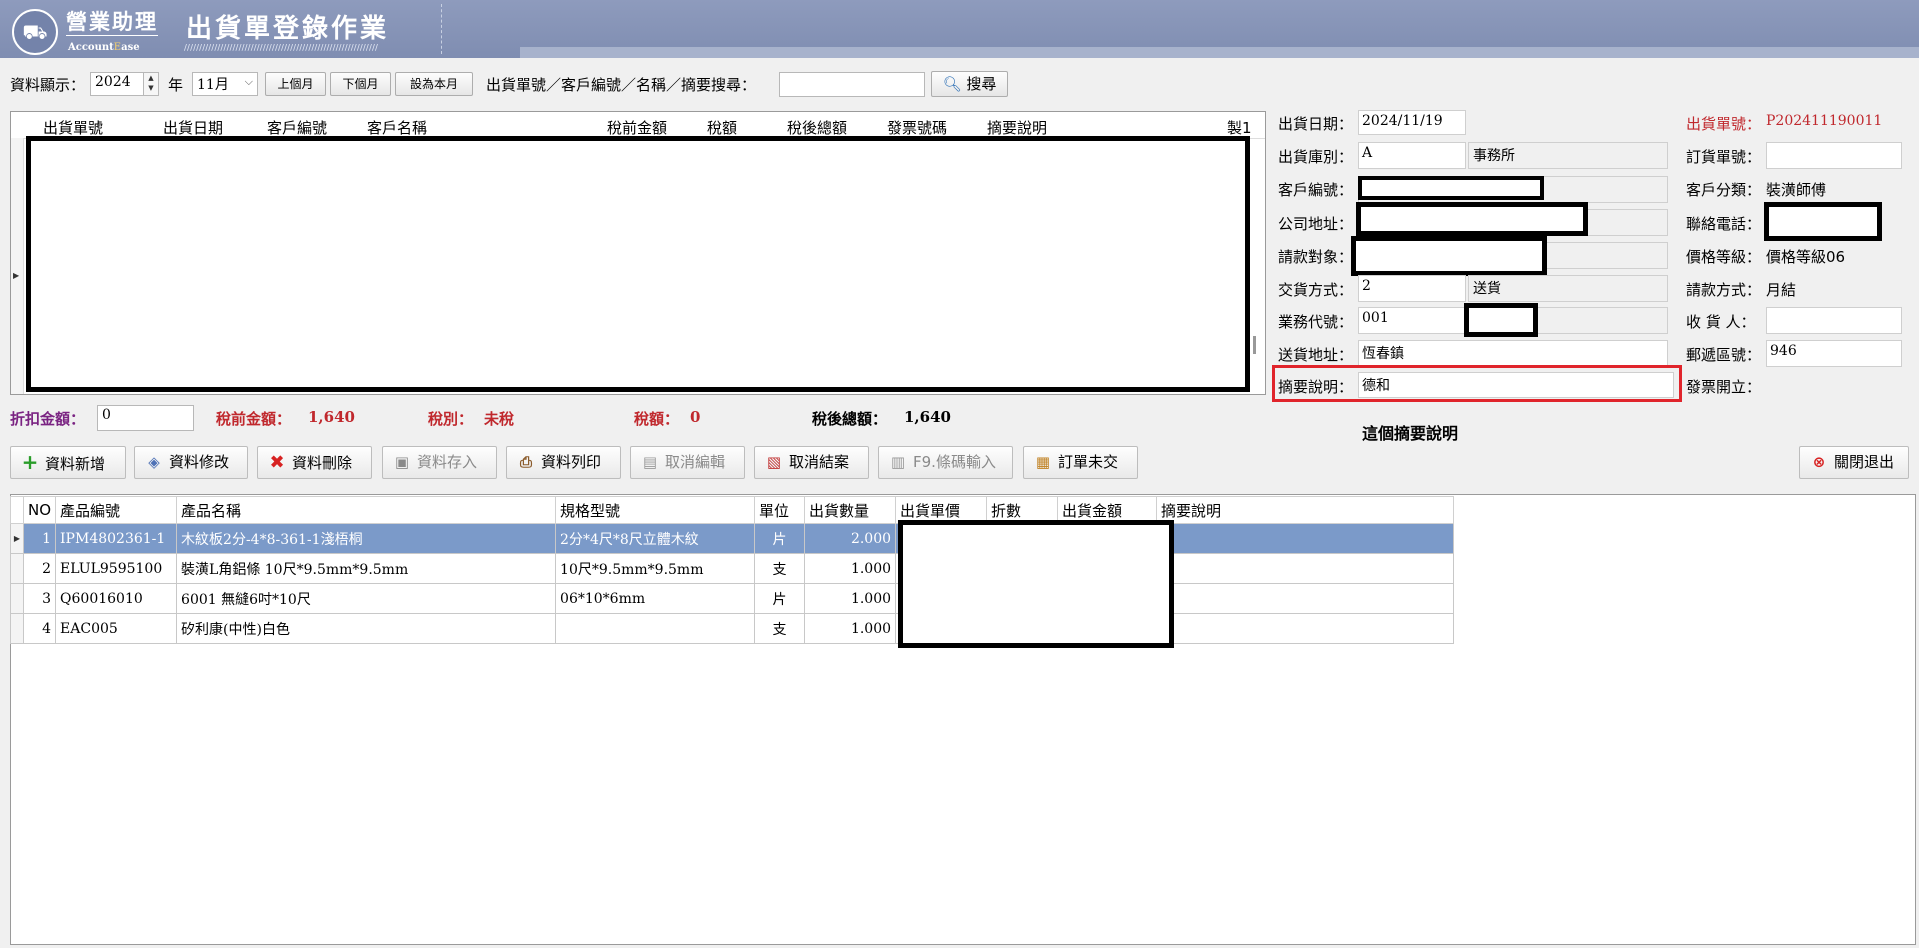 The image size is (1919, 948). What do you see at coordinates (16, 275) in the screenshot?
I see `current-row-icon: ▶` at bounding box center [16, 275].